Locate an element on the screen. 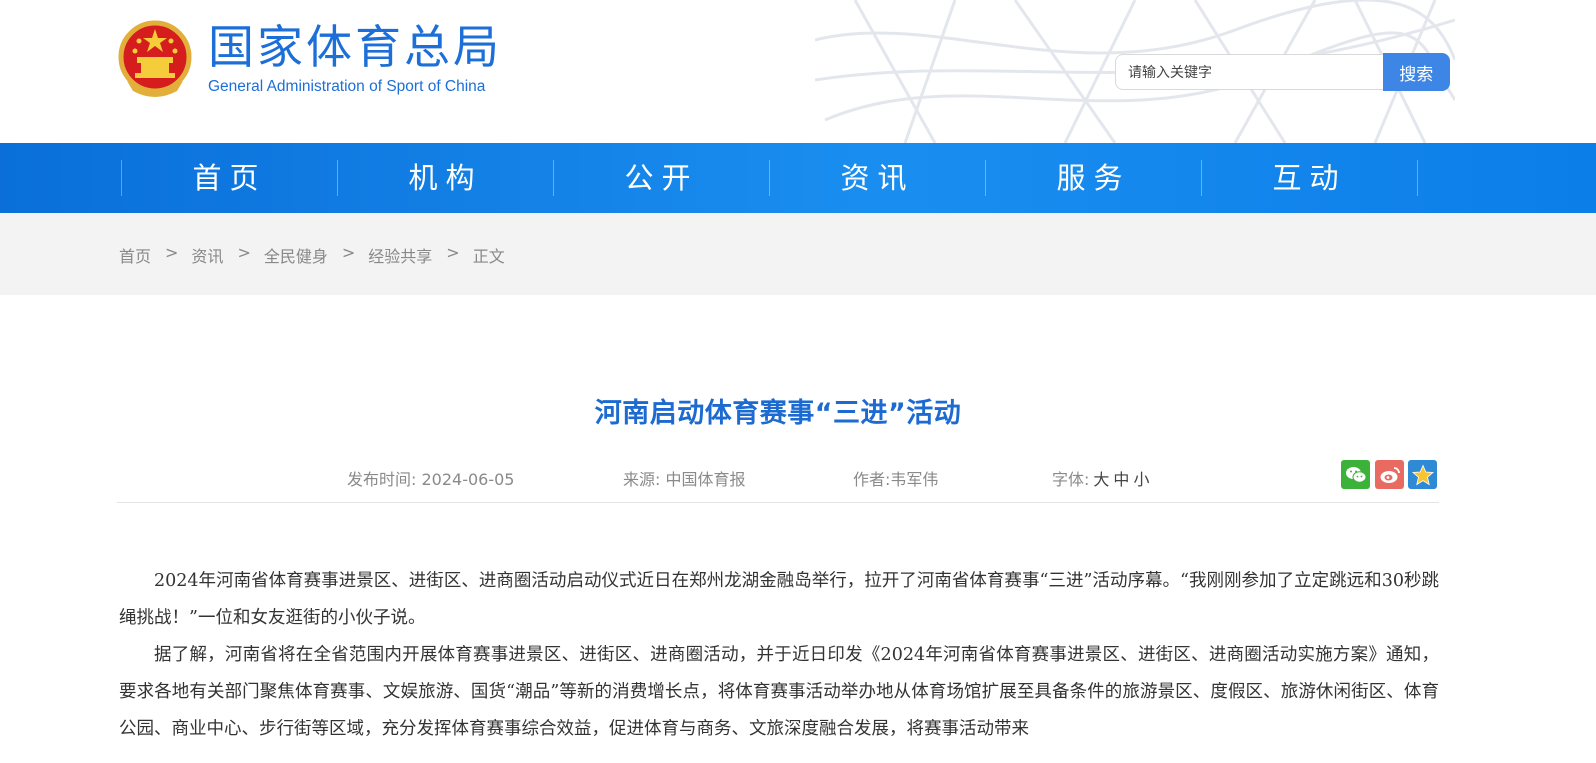 This screenshot has width=1596, height=763. font-size-label: 字体: is located at coordinates (1071, 479).